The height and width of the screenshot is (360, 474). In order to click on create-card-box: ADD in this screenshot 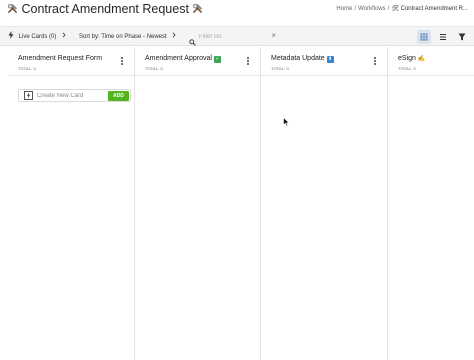, I will do `click(74, 95)`.